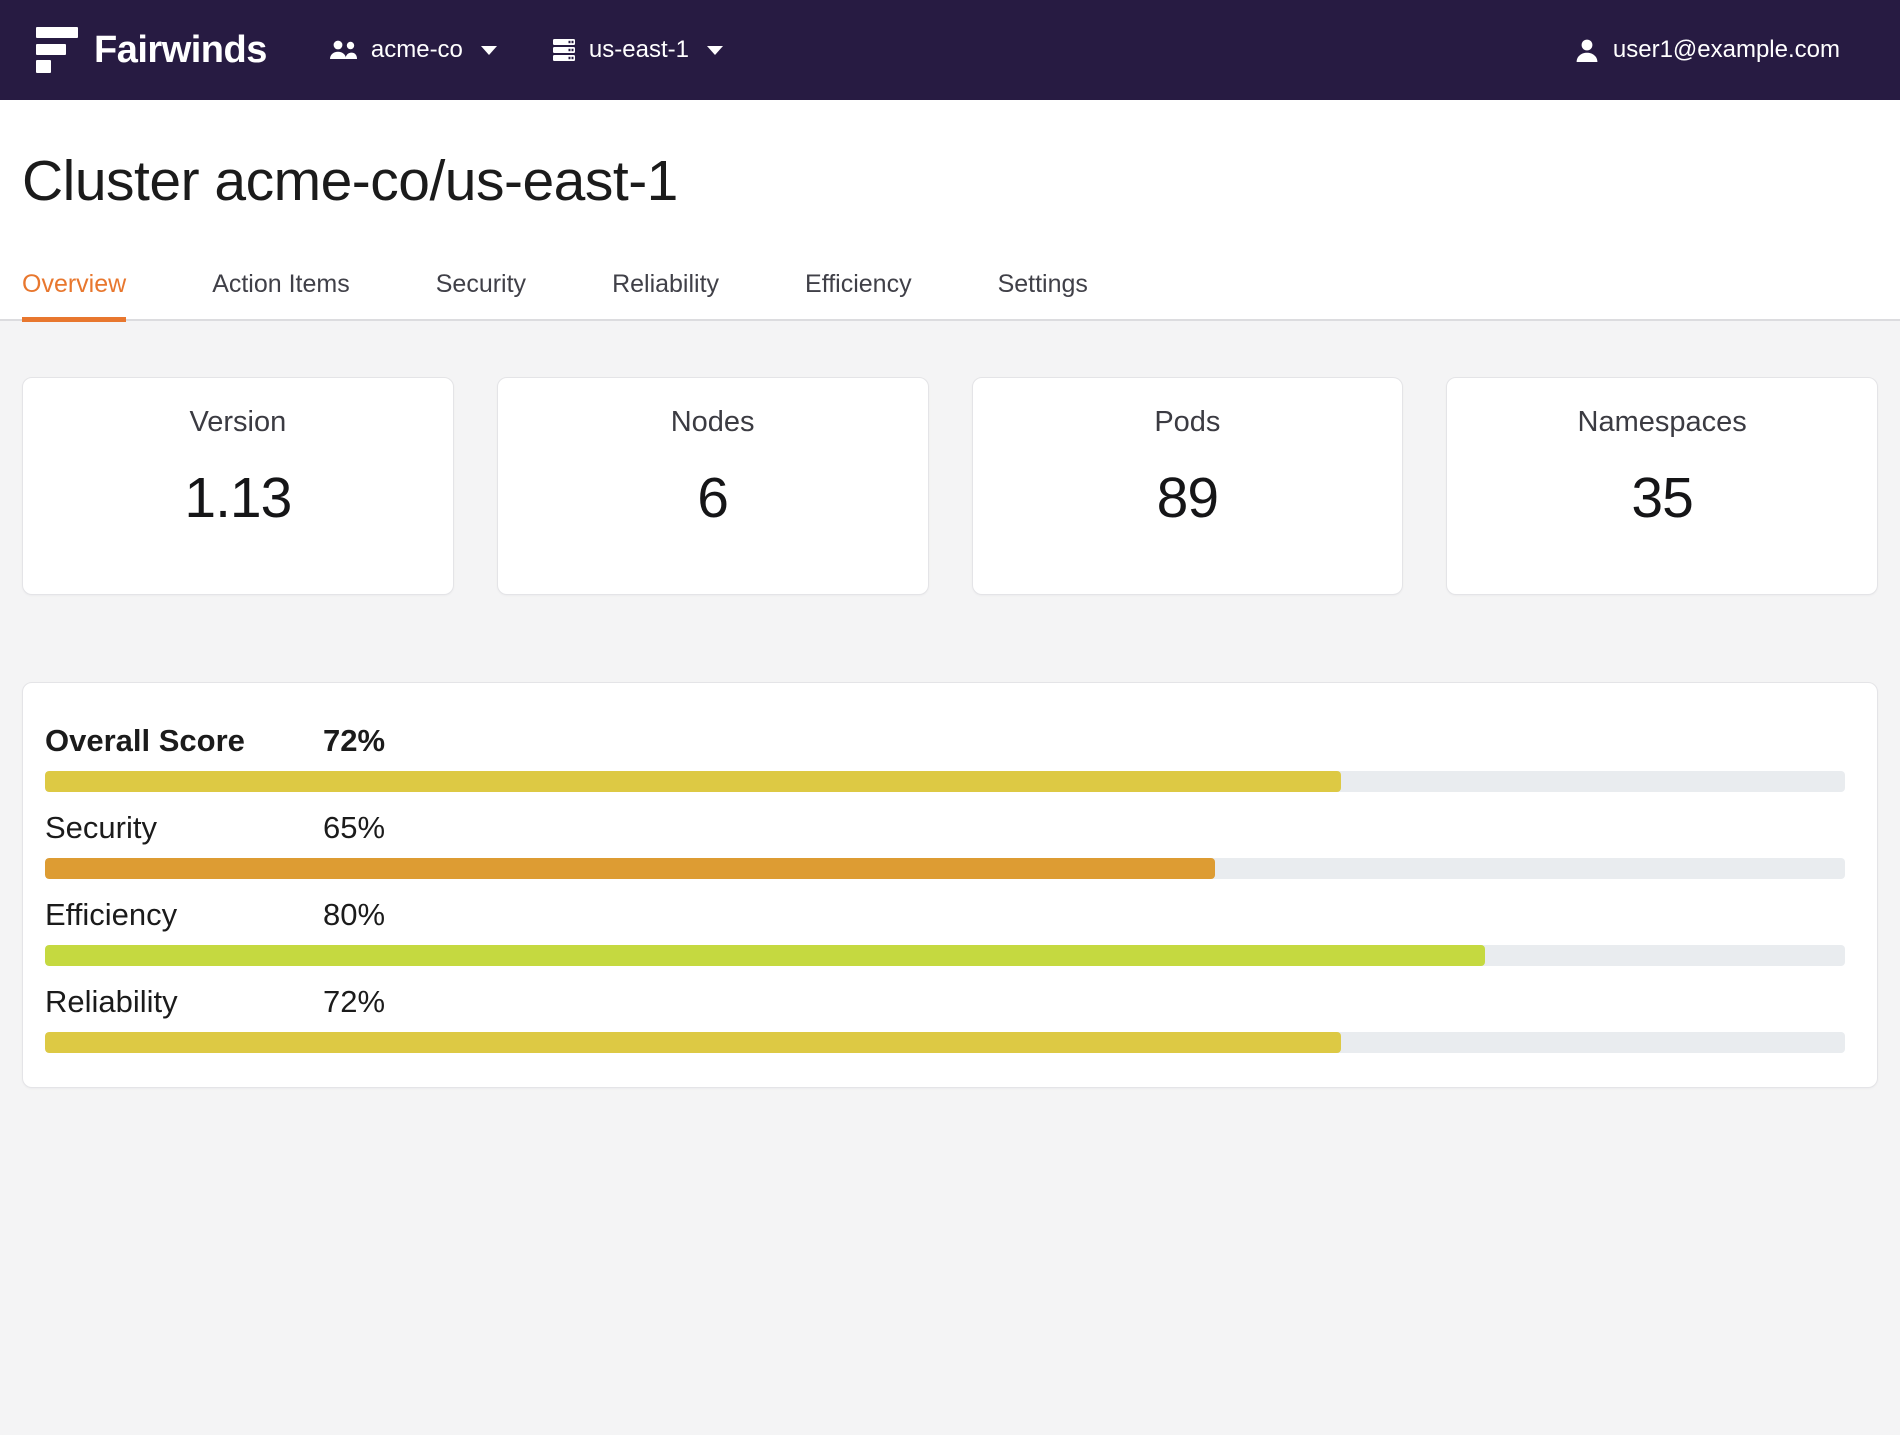 The height and width of the screenshot is (1435, 1900). I want to click on score-header: Efficiency 80%, so click(945, 915).